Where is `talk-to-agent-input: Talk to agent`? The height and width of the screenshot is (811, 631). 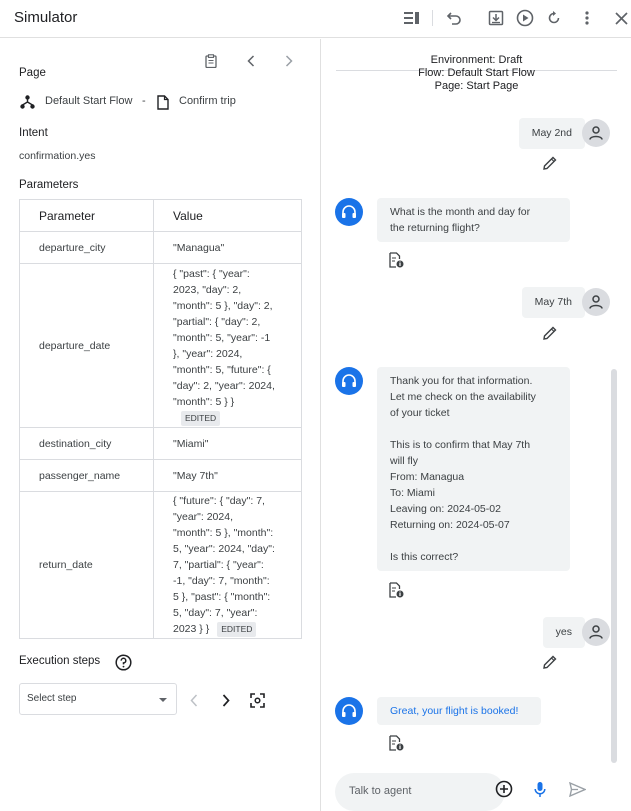 talk-to-agent-input: Talk to agent is located at coordinates (420, 792).